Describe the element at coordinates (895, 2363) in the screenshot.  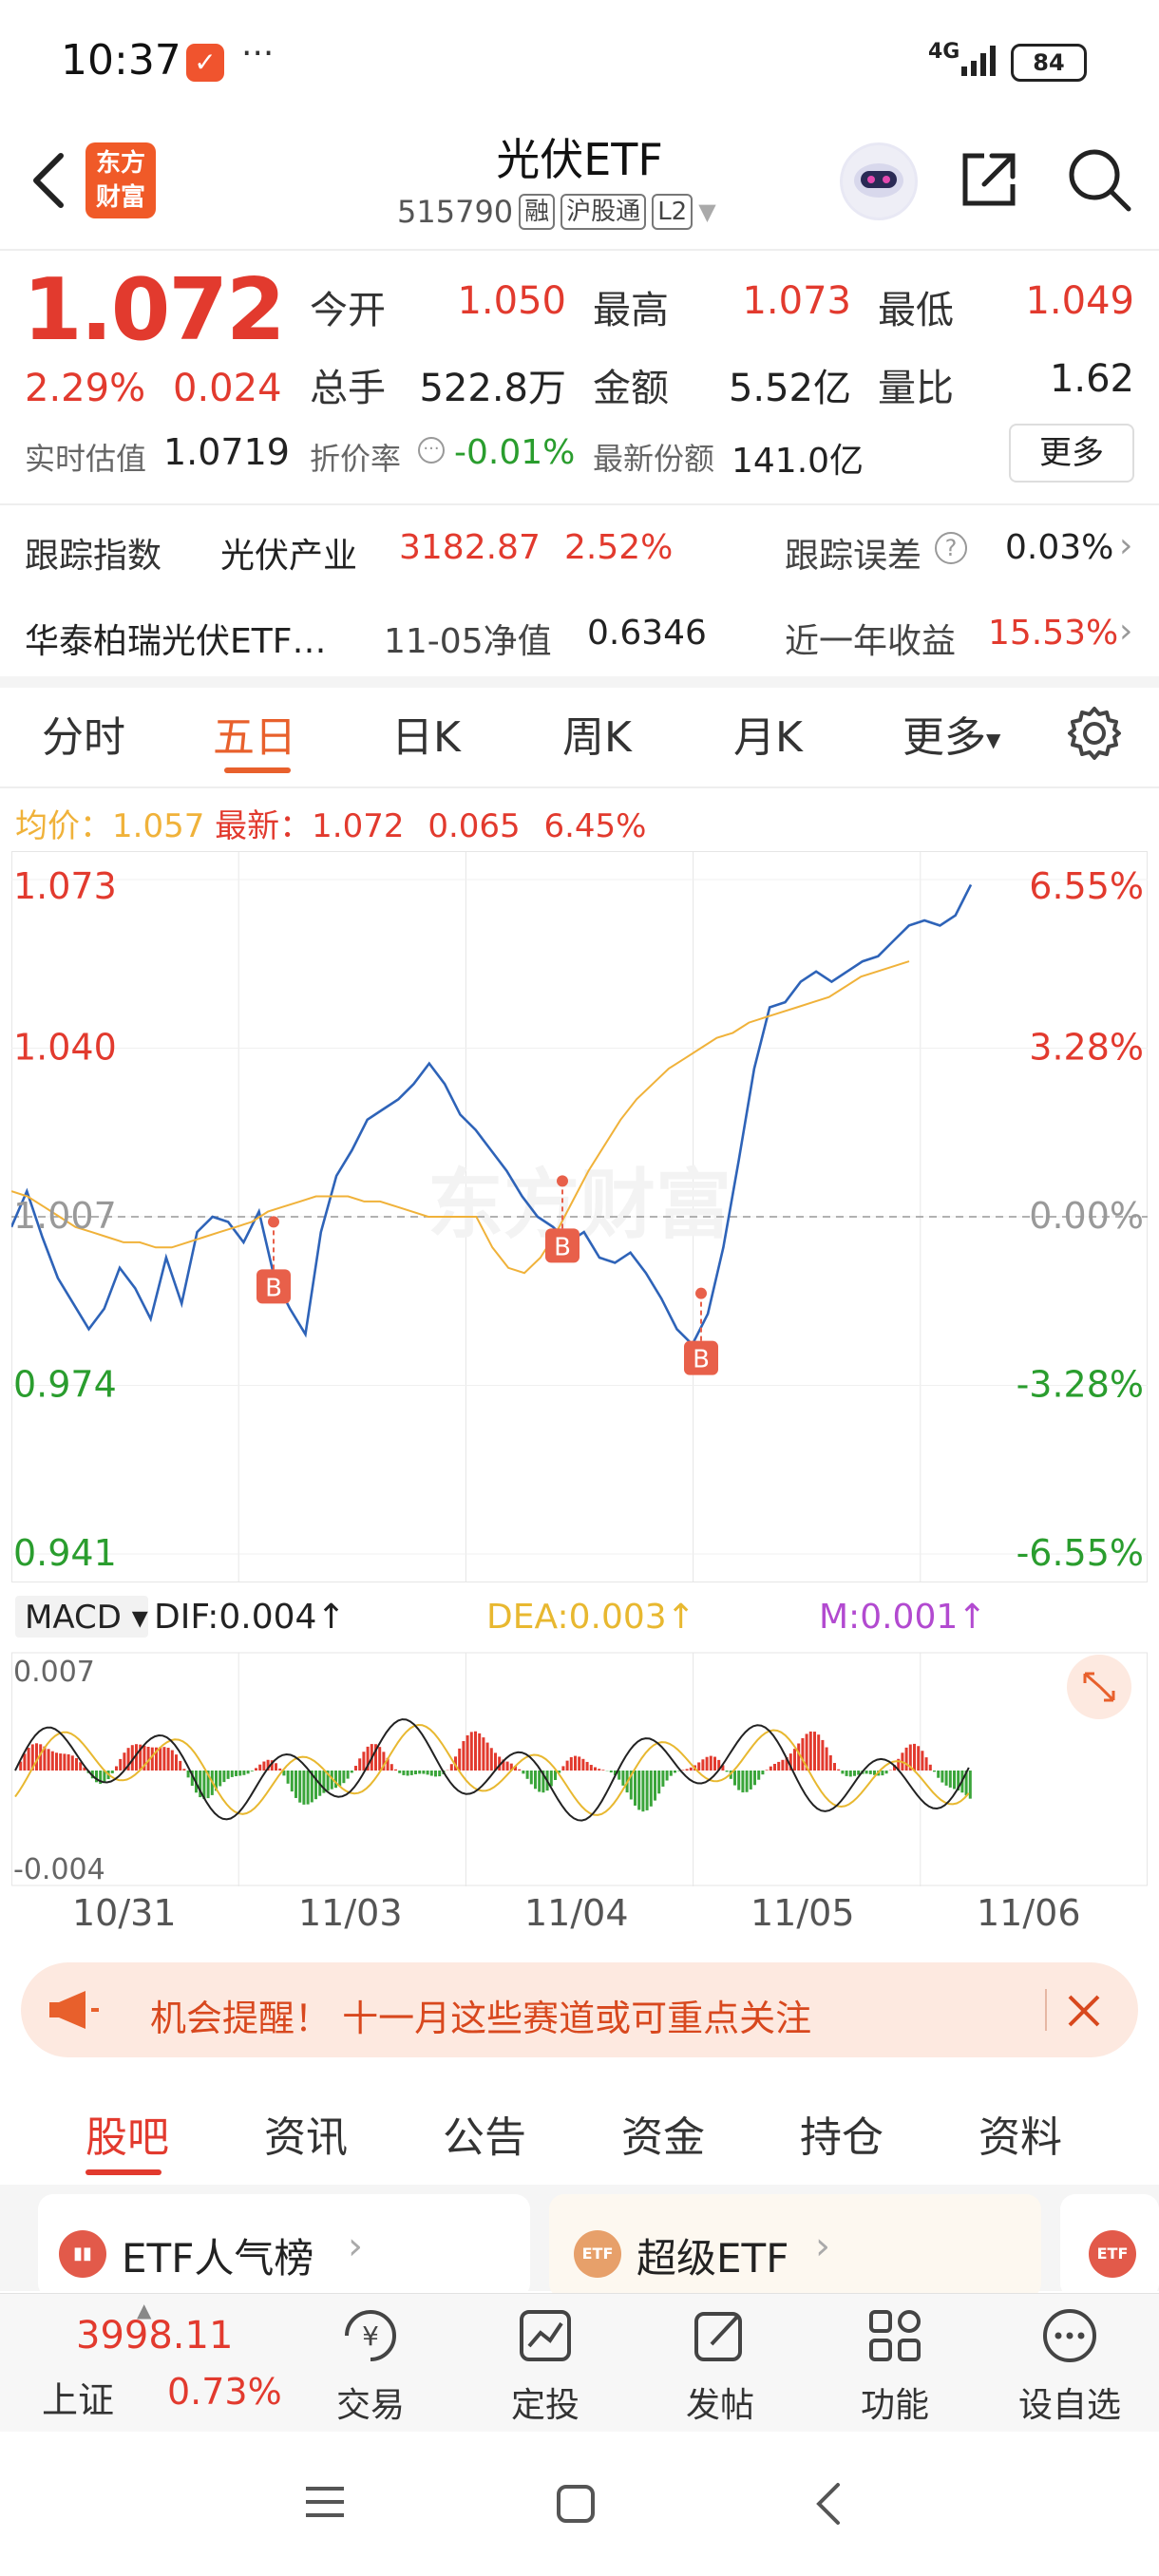
I see `nav-functions: 功能` at that location.